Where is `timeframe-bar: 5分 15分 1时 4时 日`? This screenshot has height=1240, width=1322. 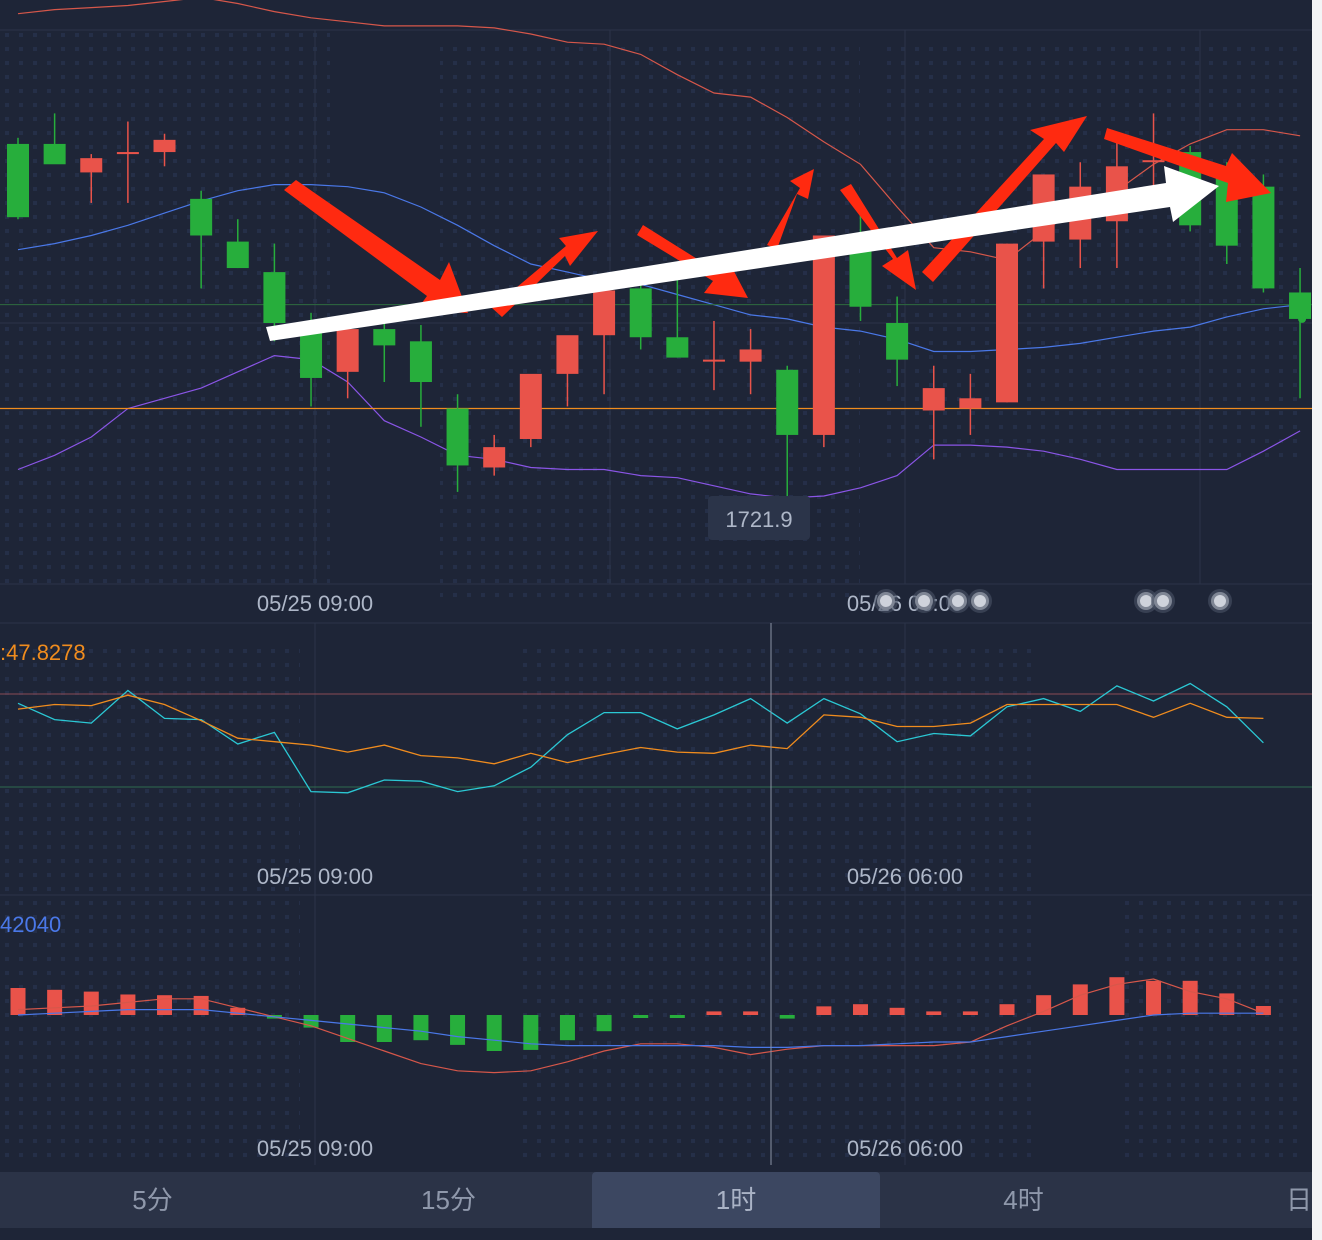
timeframe-bar: 5分 15分 1时 4时 日 is located at coordinates (656, 1200).